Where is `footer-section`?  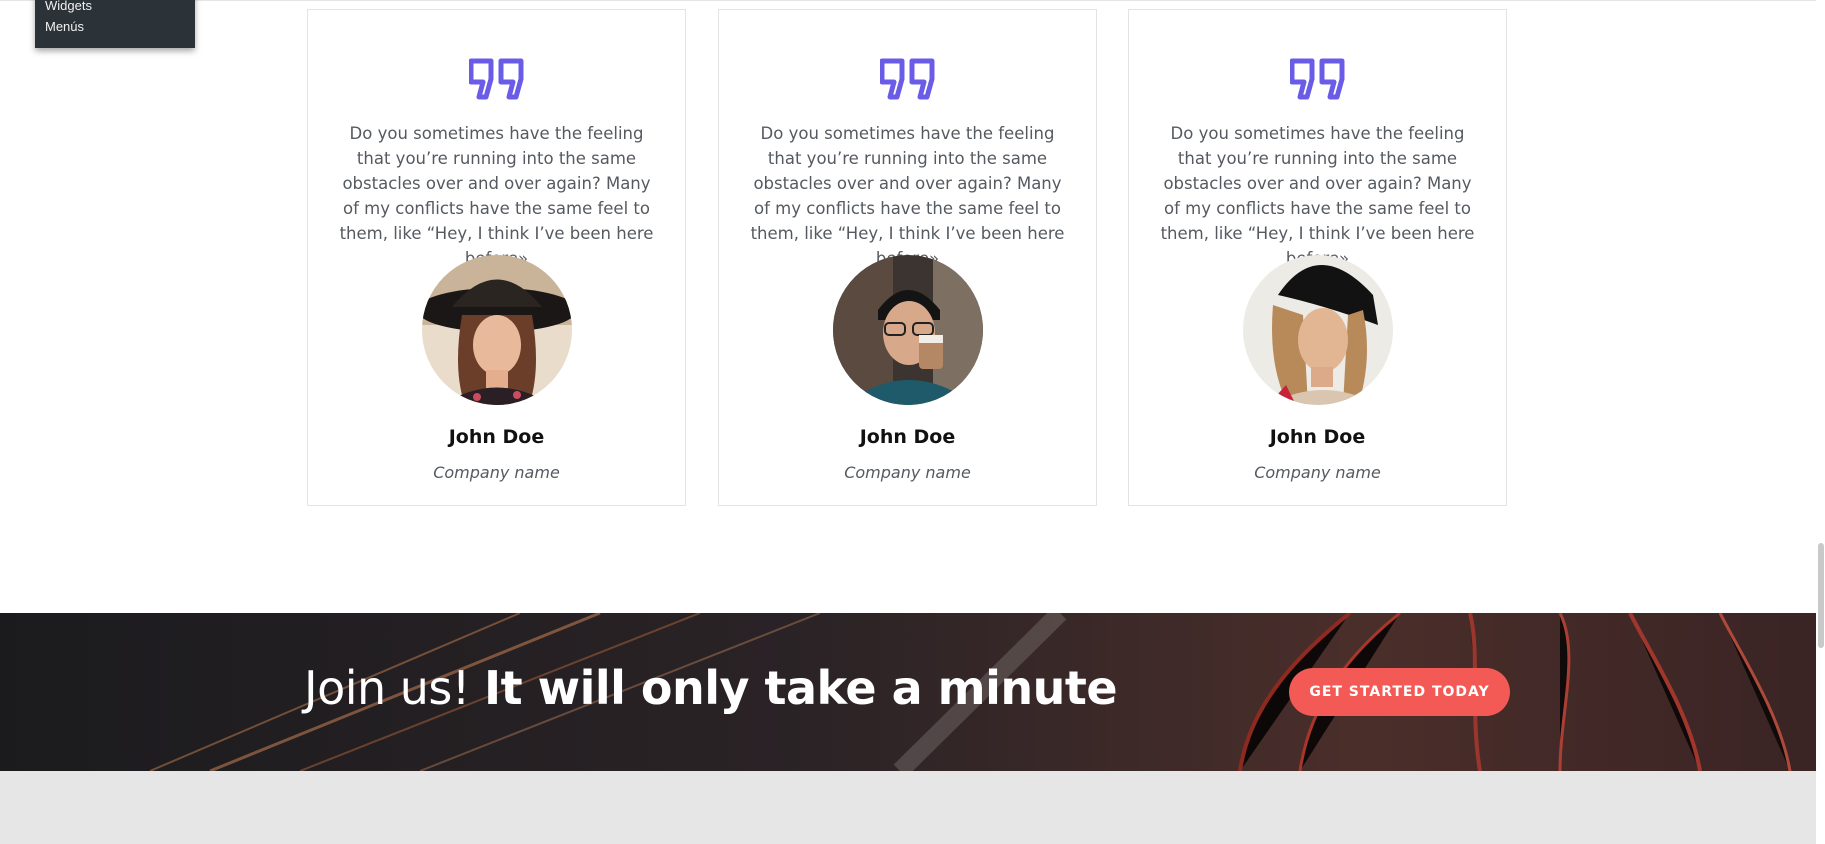 footer-section is located at coordinates (908, 807).